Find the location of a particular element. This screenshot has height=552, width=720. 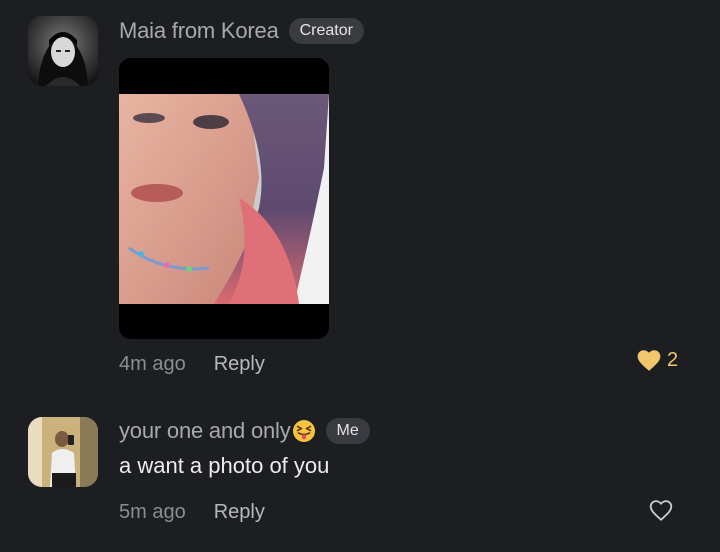

heart-filled-icon is located at coordinates (649, 360).